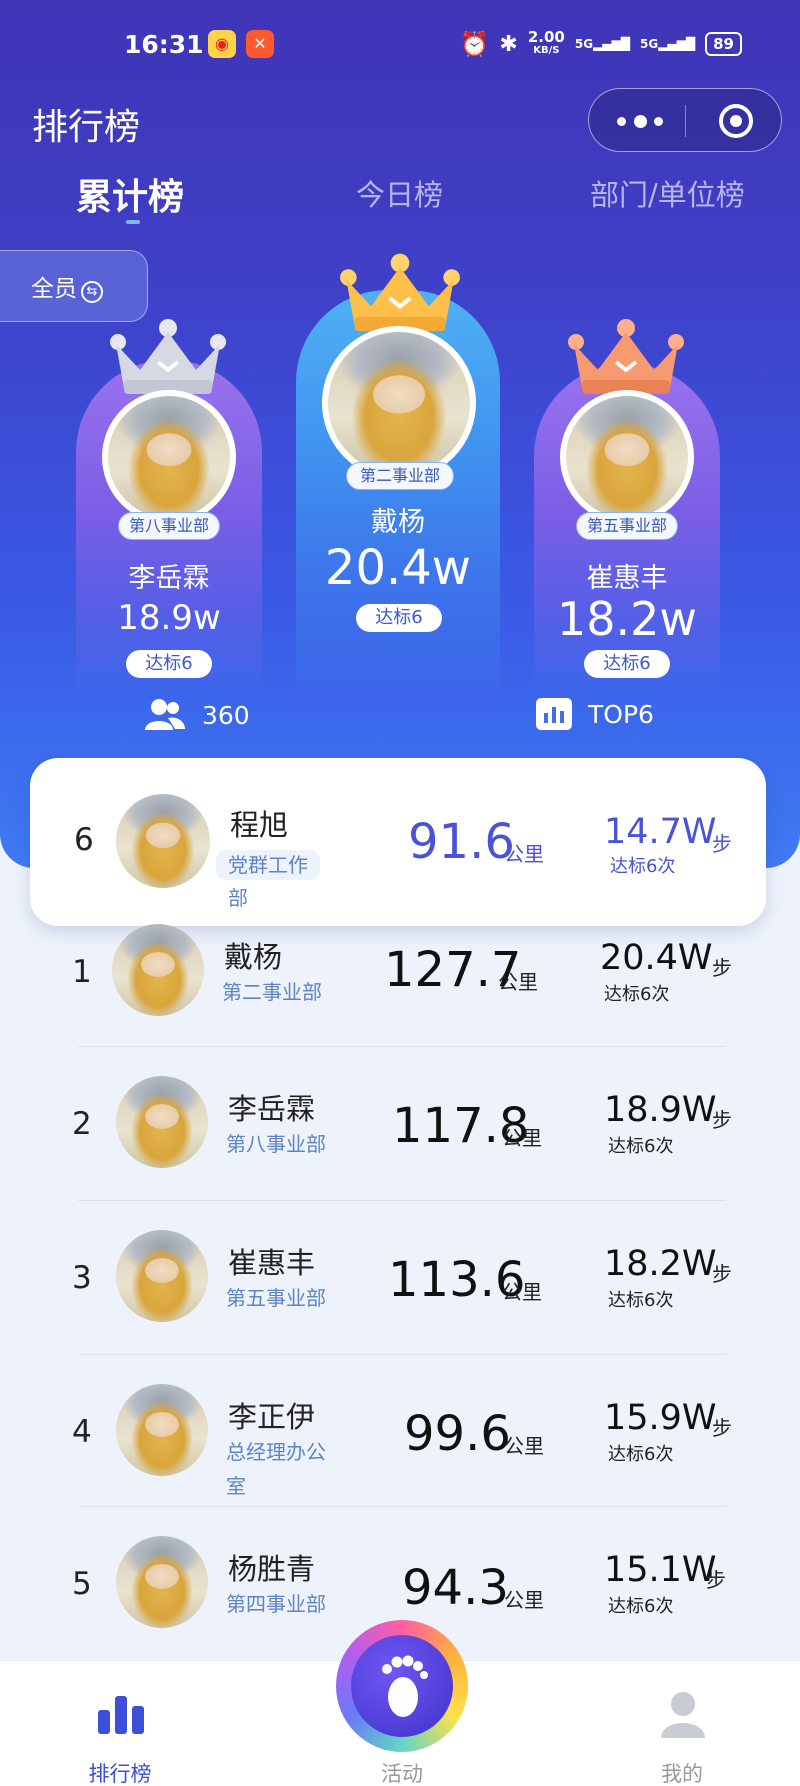  What do you see at coordinates (660, 1570) in the screenshot?
I see `steps-value: 15.1W` at bounding box center [660, 1570].